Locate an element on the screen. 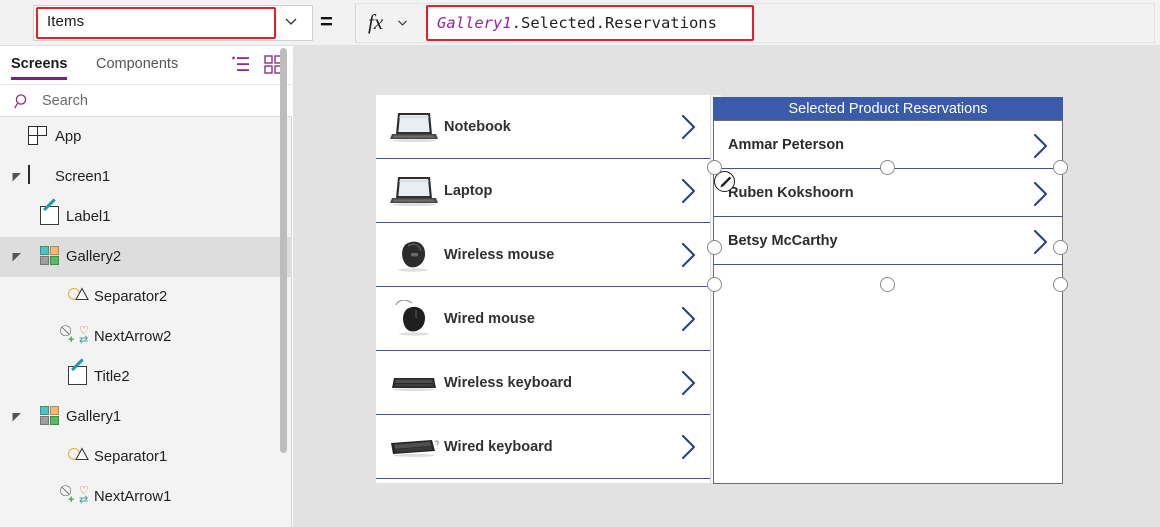  product-gallery-row: Wired keyboard is located at coordinates (543, 447).